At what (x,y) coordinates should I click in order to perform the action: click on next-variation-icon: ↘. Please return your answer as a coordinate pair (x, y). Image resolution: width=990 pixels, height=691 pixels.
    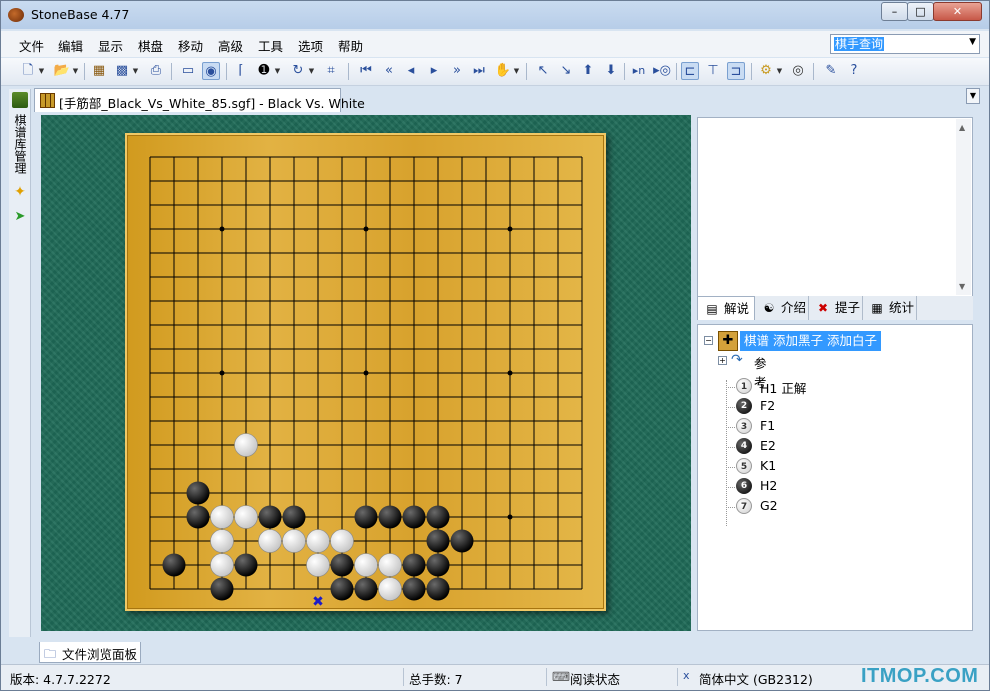
    Looking at the image, I should click on (566, 71).